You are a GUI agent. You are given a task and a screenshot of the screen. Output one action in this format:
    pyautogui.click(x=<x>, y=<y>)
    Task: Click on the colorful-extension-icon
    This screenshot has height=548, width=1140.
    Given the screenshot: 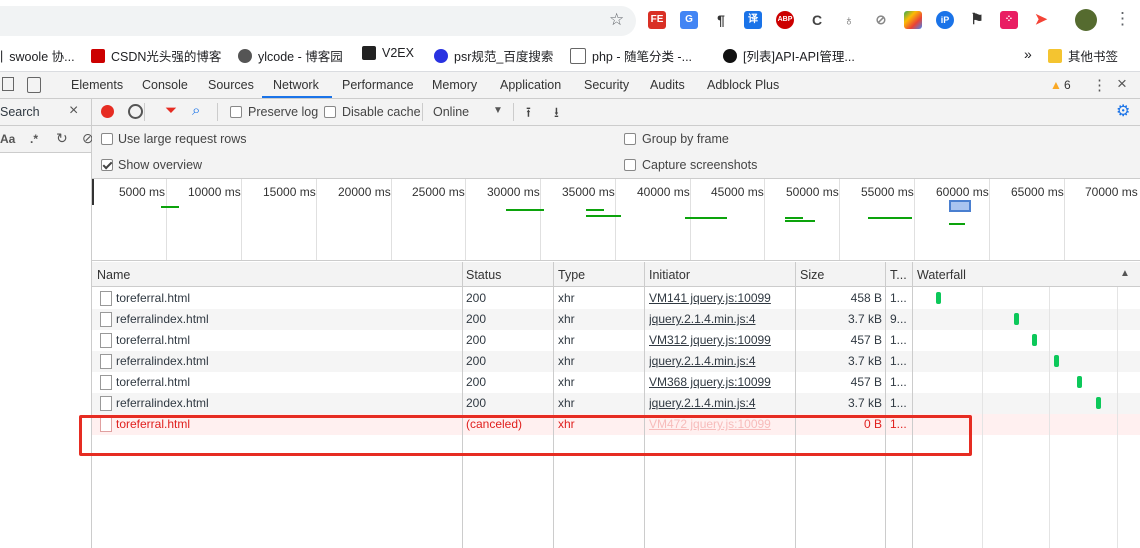 What is the action you would take?
    pyautogui.click(x=913, y=20)
    